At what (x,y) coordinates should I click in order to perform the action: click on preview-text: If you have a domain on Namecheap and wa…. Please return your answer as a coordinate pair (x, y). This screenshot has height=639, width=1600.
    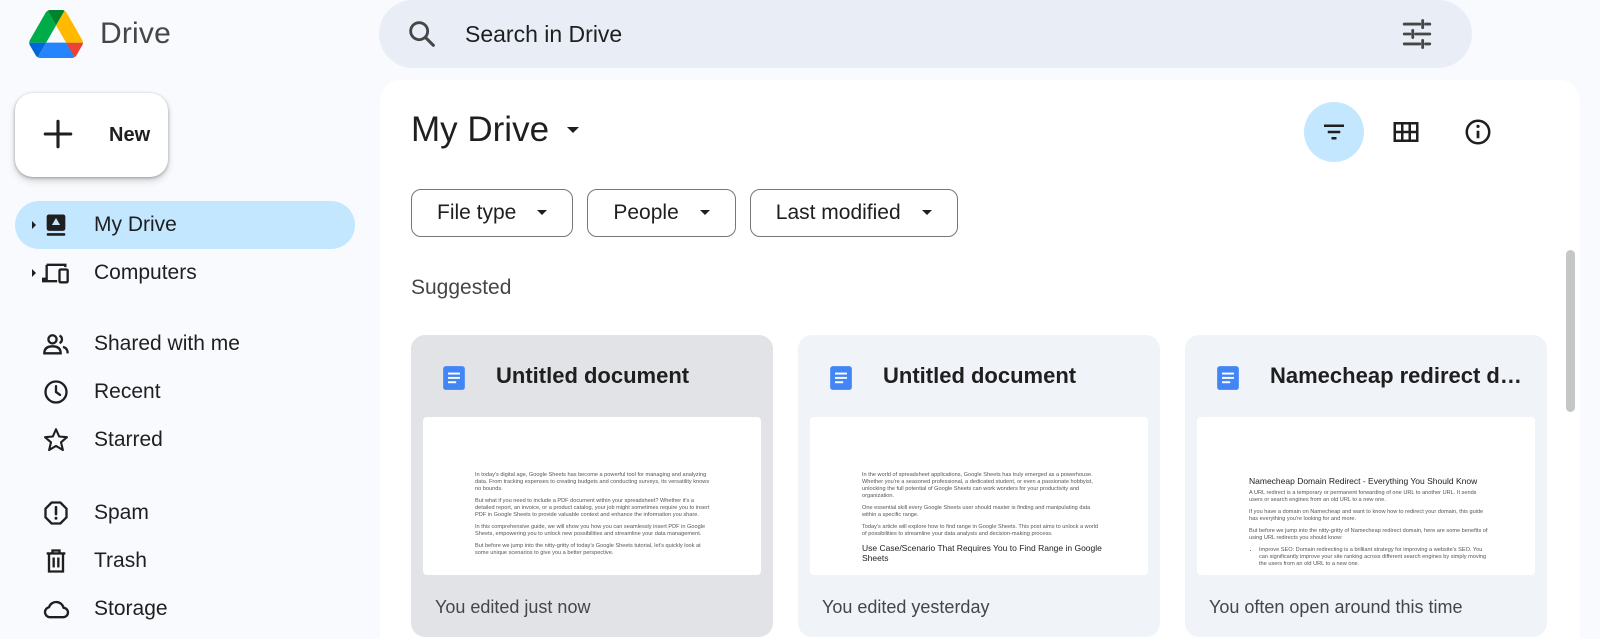
    Looking at the image, I should click on (1366, 515).